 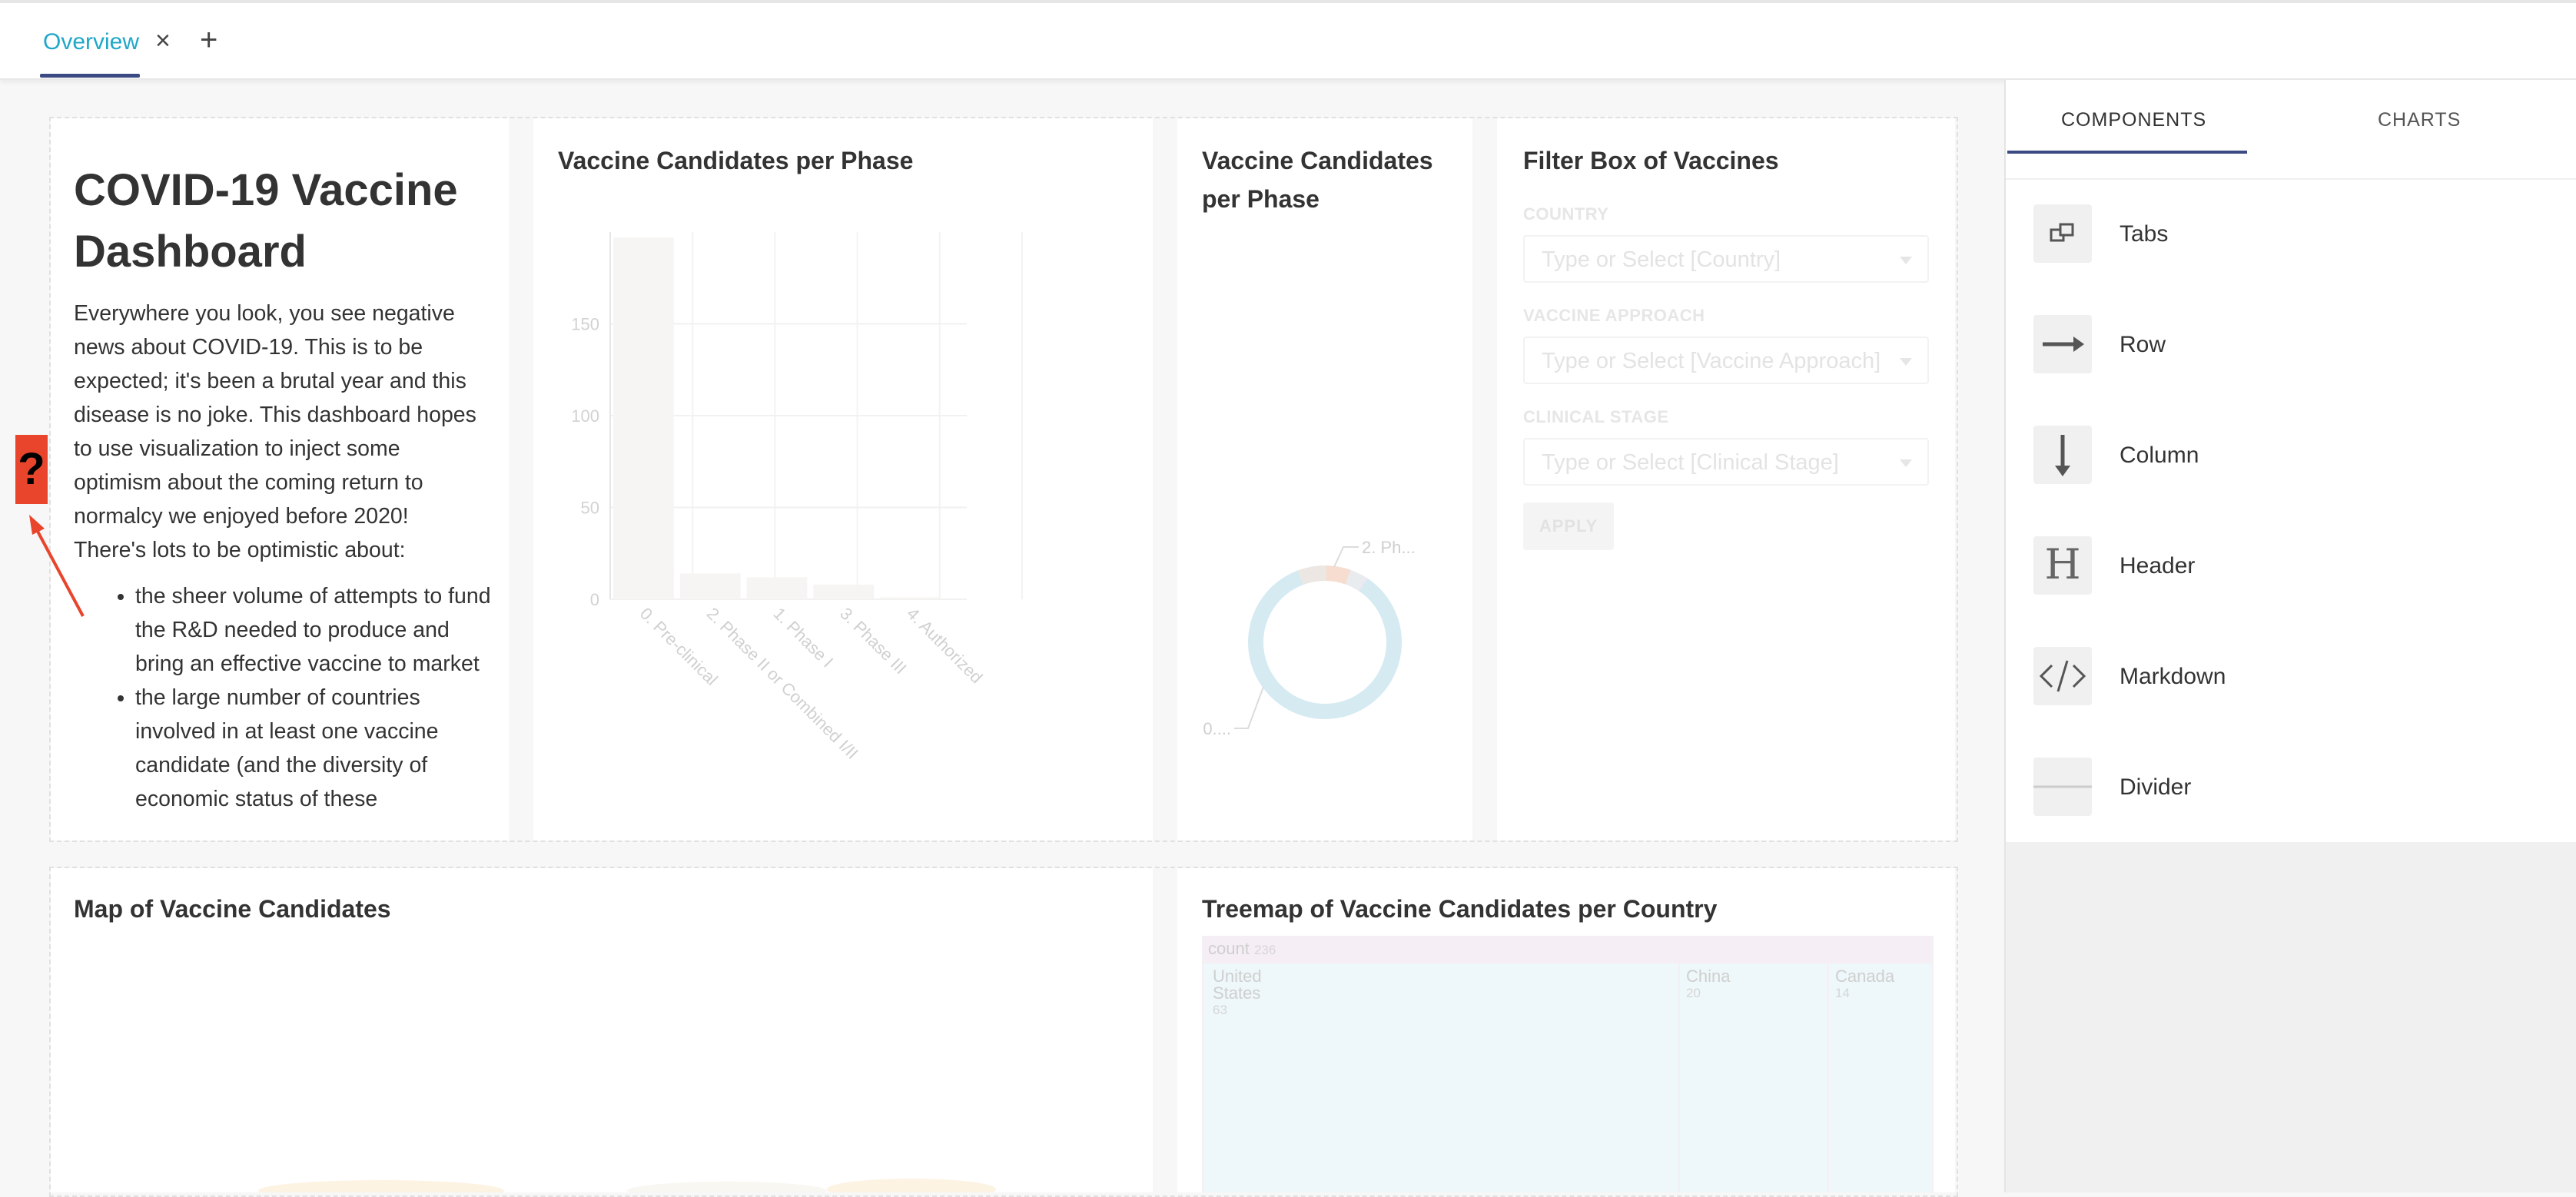 What do you see at coordinates (2062, 344) in the screenshot?
I see `arrow-right-icon` at bounding box center [2062, 344].